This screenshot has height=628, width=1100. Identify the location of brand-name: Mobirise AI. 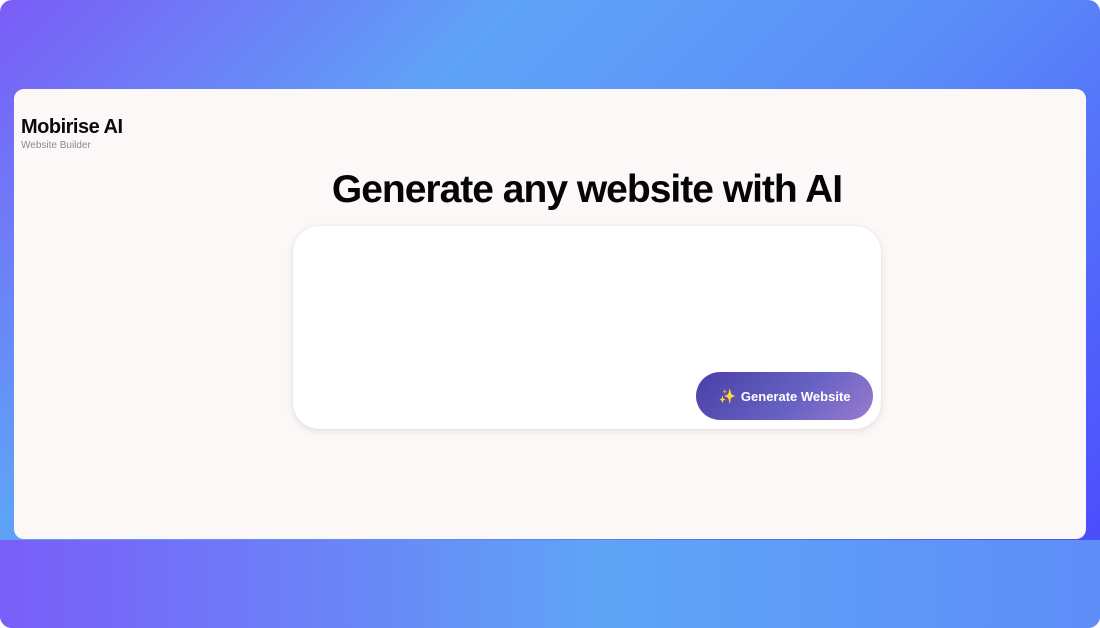
(72, 127).